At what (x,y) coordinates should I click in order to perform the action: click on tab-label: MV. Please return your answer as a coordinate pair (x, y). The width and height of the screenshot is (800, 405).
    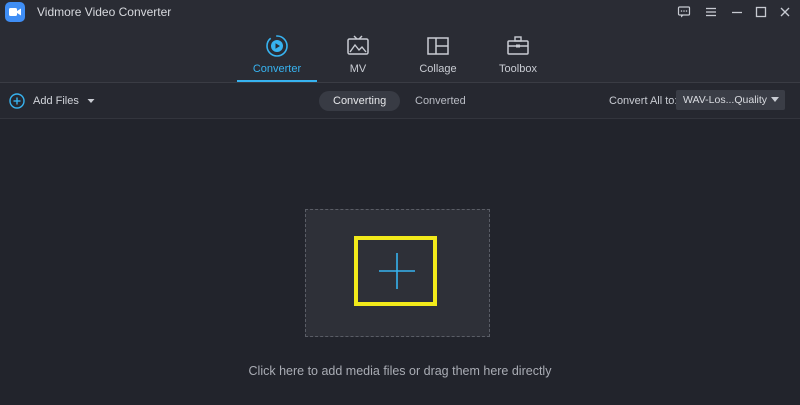
    Looking at the image, I should click on (358, 69).